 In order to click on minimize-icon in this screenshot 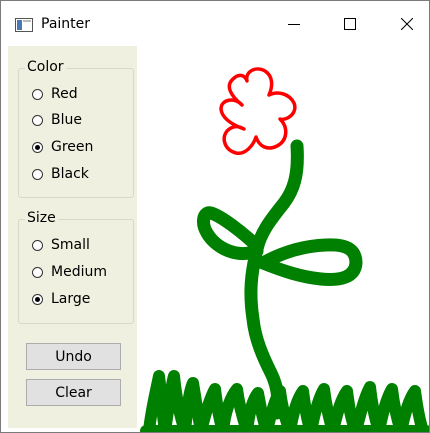, I will do `click(294, 24)`.